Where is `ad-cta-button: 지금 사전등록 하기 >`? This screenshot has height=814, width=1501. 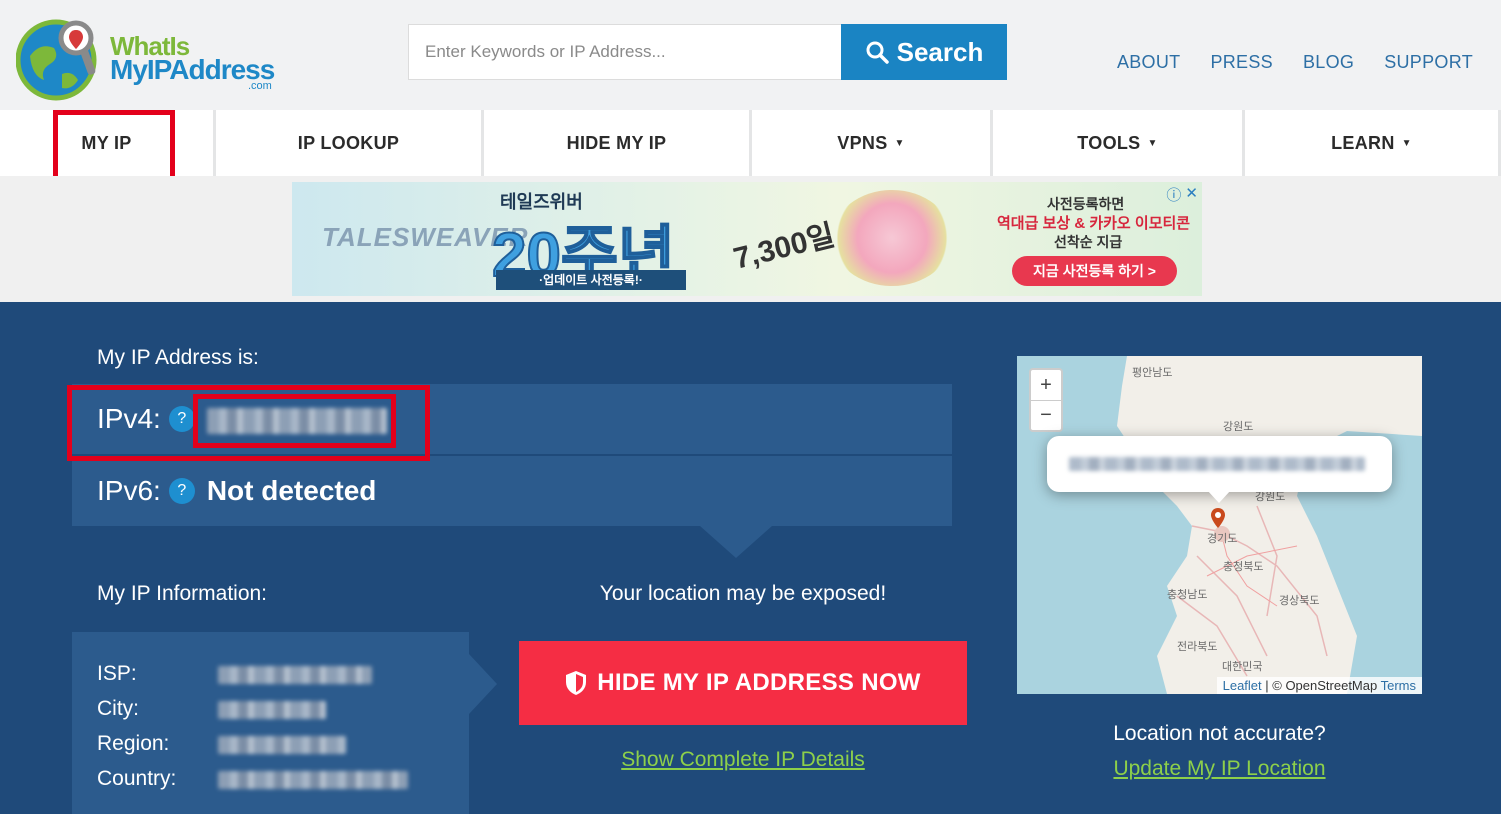 ad-cta-button: 지금 사전등록 하기 > is located at coordinates (1094, 271).